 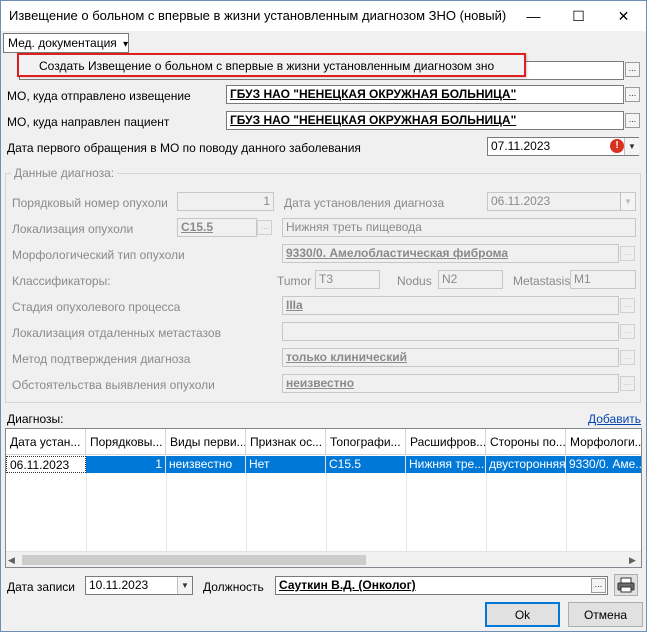 What do you see at coordinates (184, 585) in the screenshot?
I see `record-date-dropdown-arrow: ▼` at bounding box center [184, 585].